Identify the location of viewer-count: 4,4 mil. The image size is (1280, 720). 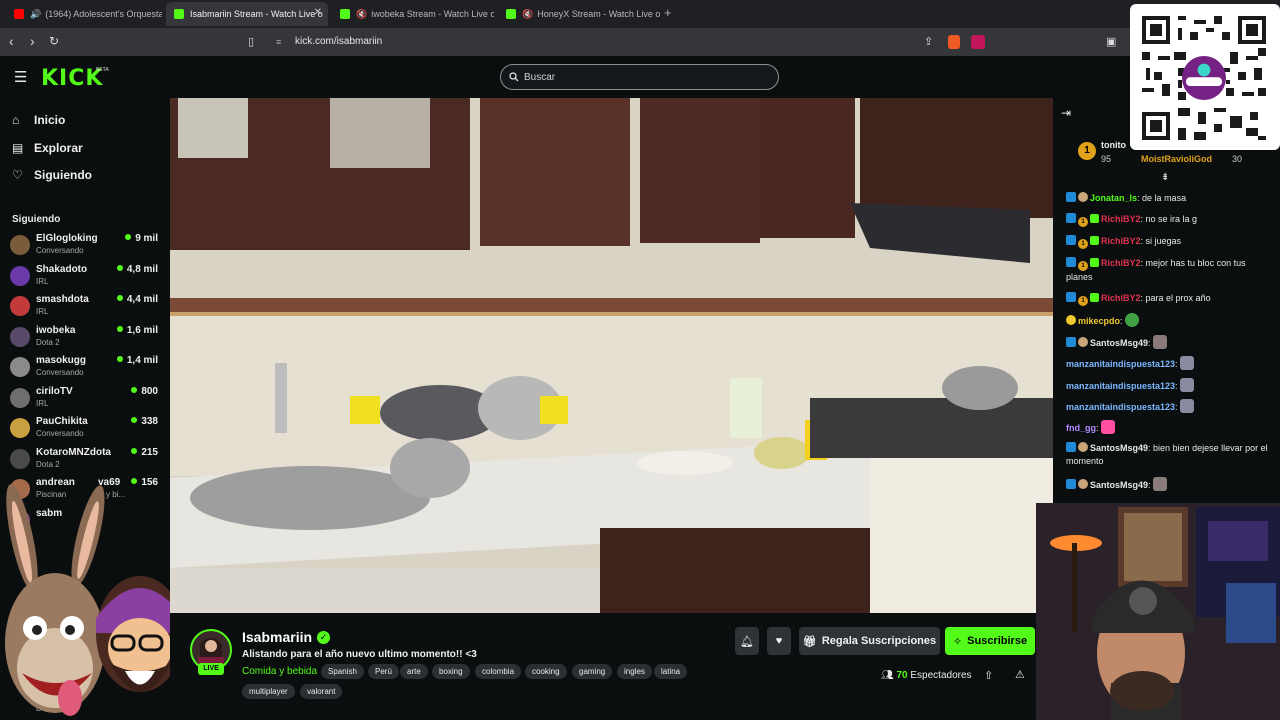
(137, 299).